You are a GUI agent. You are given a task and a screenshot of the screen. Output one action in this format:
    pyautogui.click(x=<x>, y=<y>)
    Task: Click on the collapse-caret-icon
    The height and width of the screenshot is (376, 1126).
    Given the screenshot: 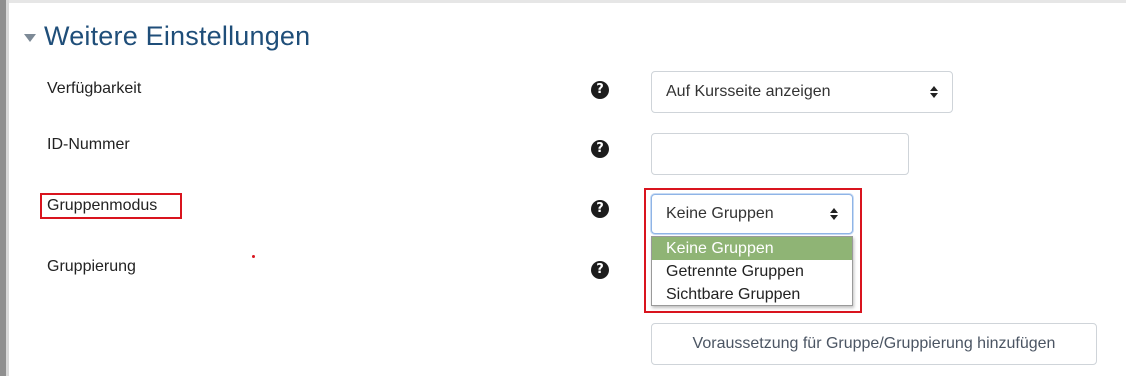 What is the action you would take?
    pyautogui.click(x=30, y=37)
    